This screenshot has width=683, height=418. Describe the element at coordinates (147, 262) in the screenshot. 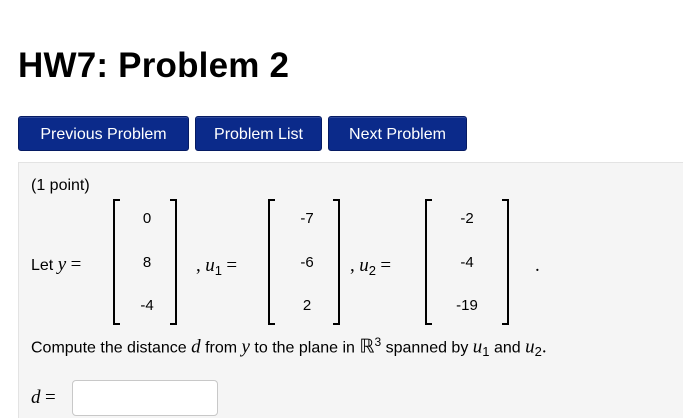

I see `y-vector-entry: 8` at that location.